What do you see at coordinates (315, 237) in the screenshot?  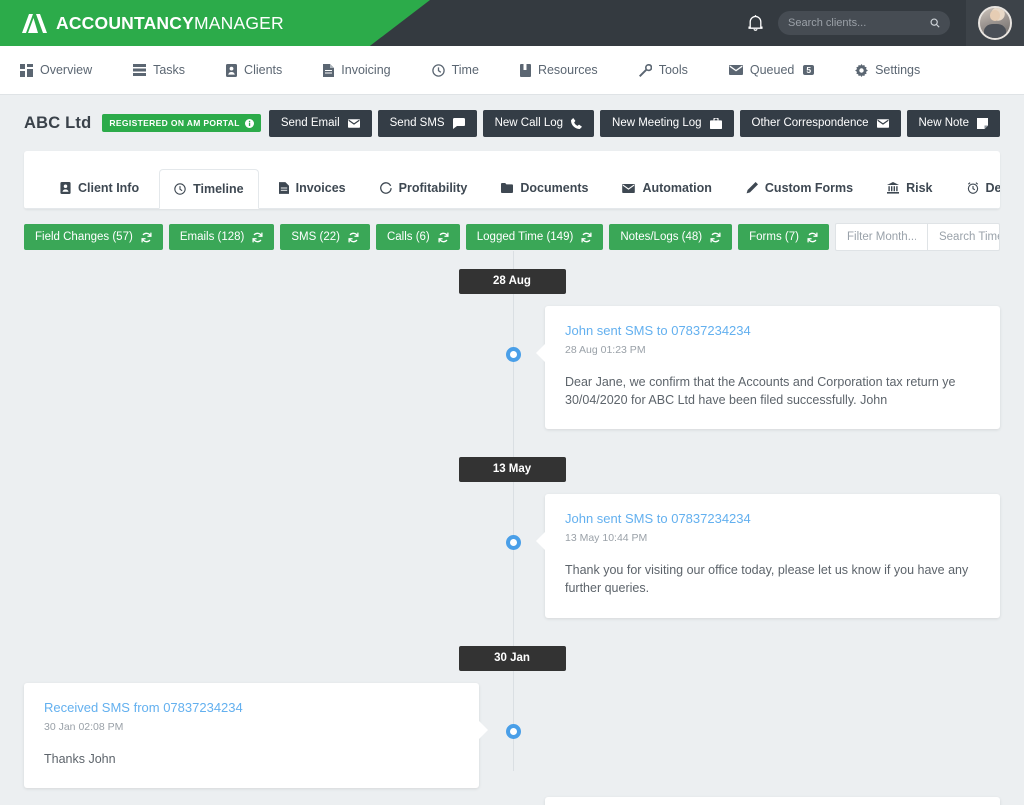 I see `filter-label: SMS (22)` at bounding box center [315, 237].